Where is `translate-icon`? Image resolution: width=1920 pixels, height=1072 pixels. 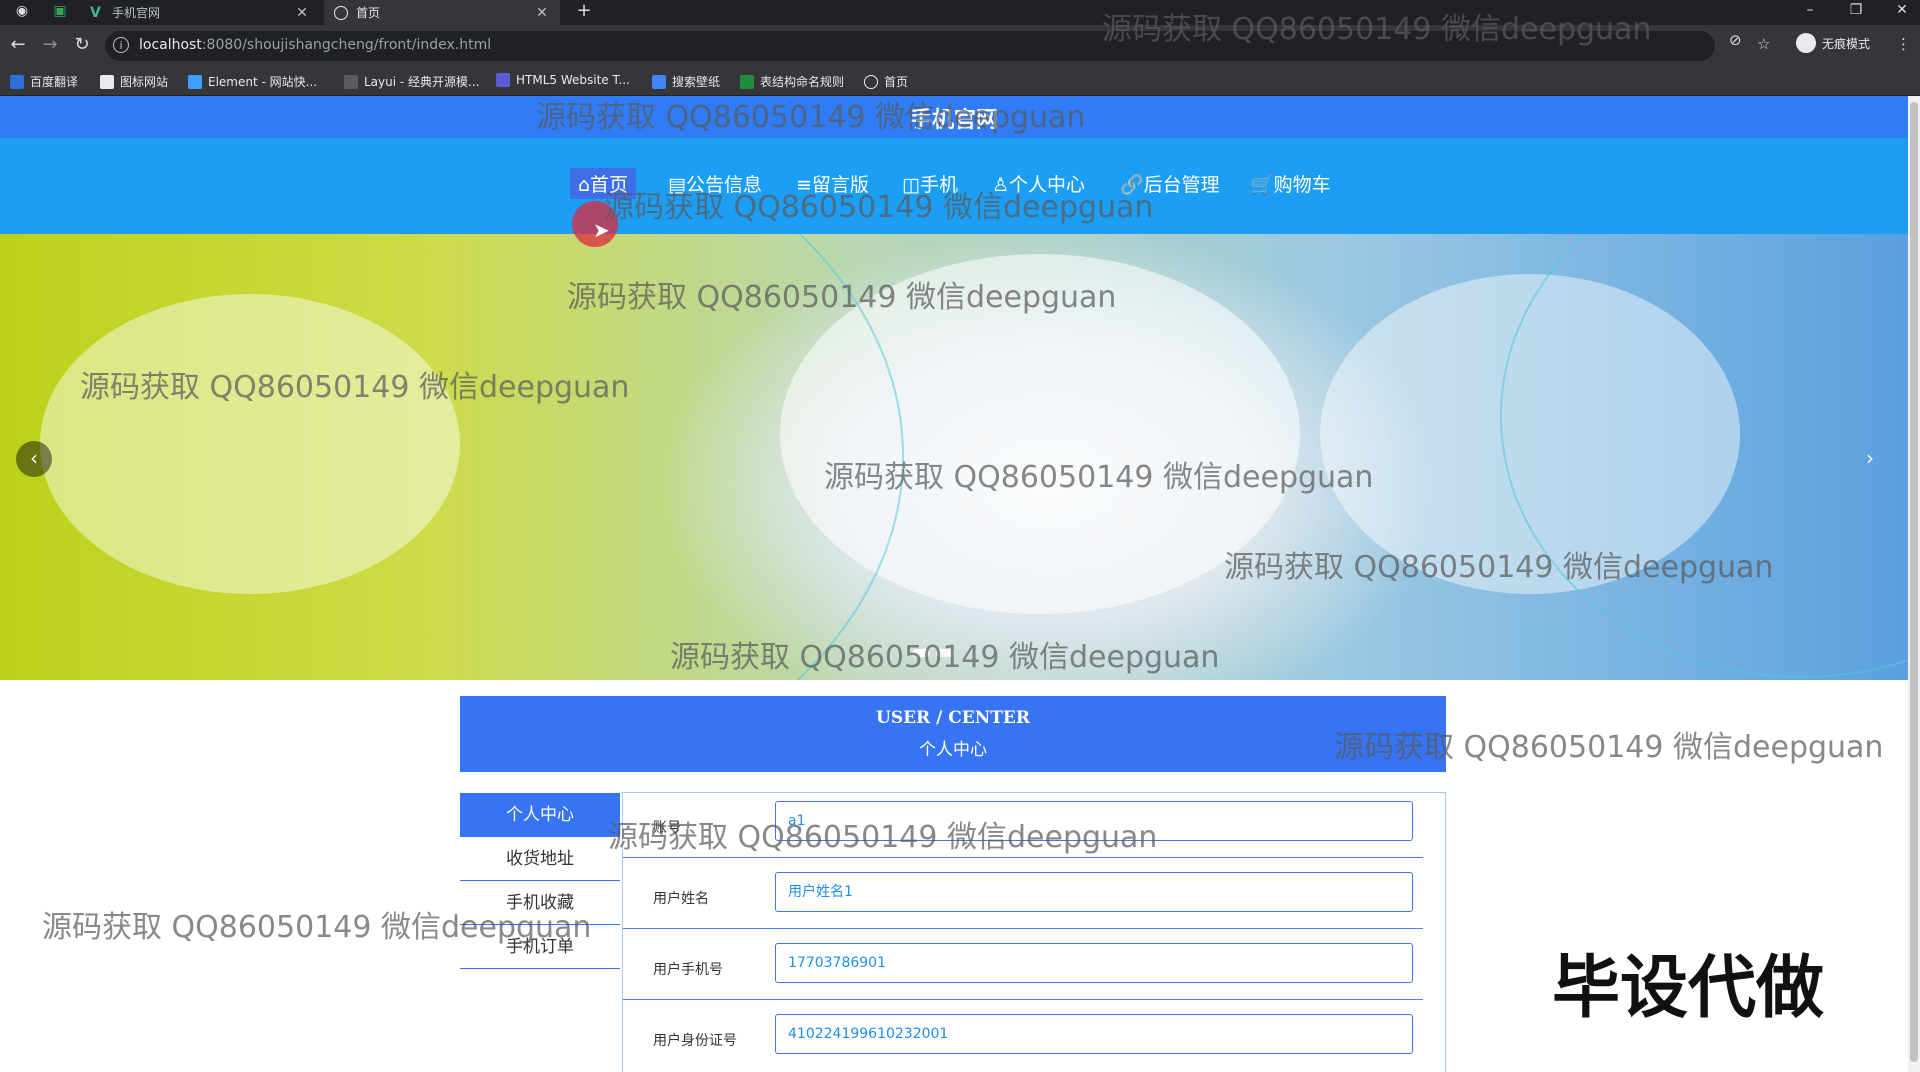
translate-icon is located at coordinates (17, 81).